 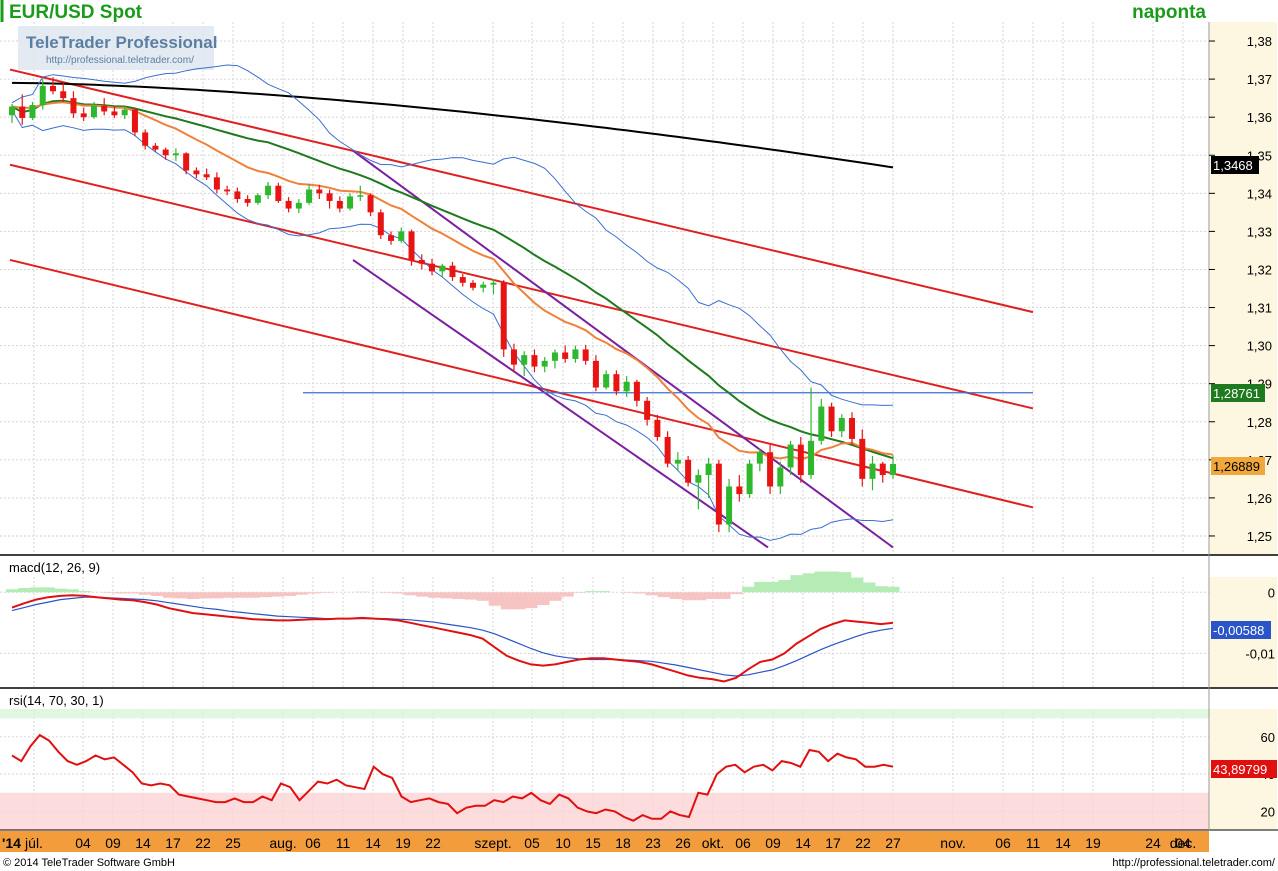 What do you see at coordinates (121, 42) in the screenshot?
I see `watermark-brand: TeleTrader Professional` at bounding box center [121, 42].